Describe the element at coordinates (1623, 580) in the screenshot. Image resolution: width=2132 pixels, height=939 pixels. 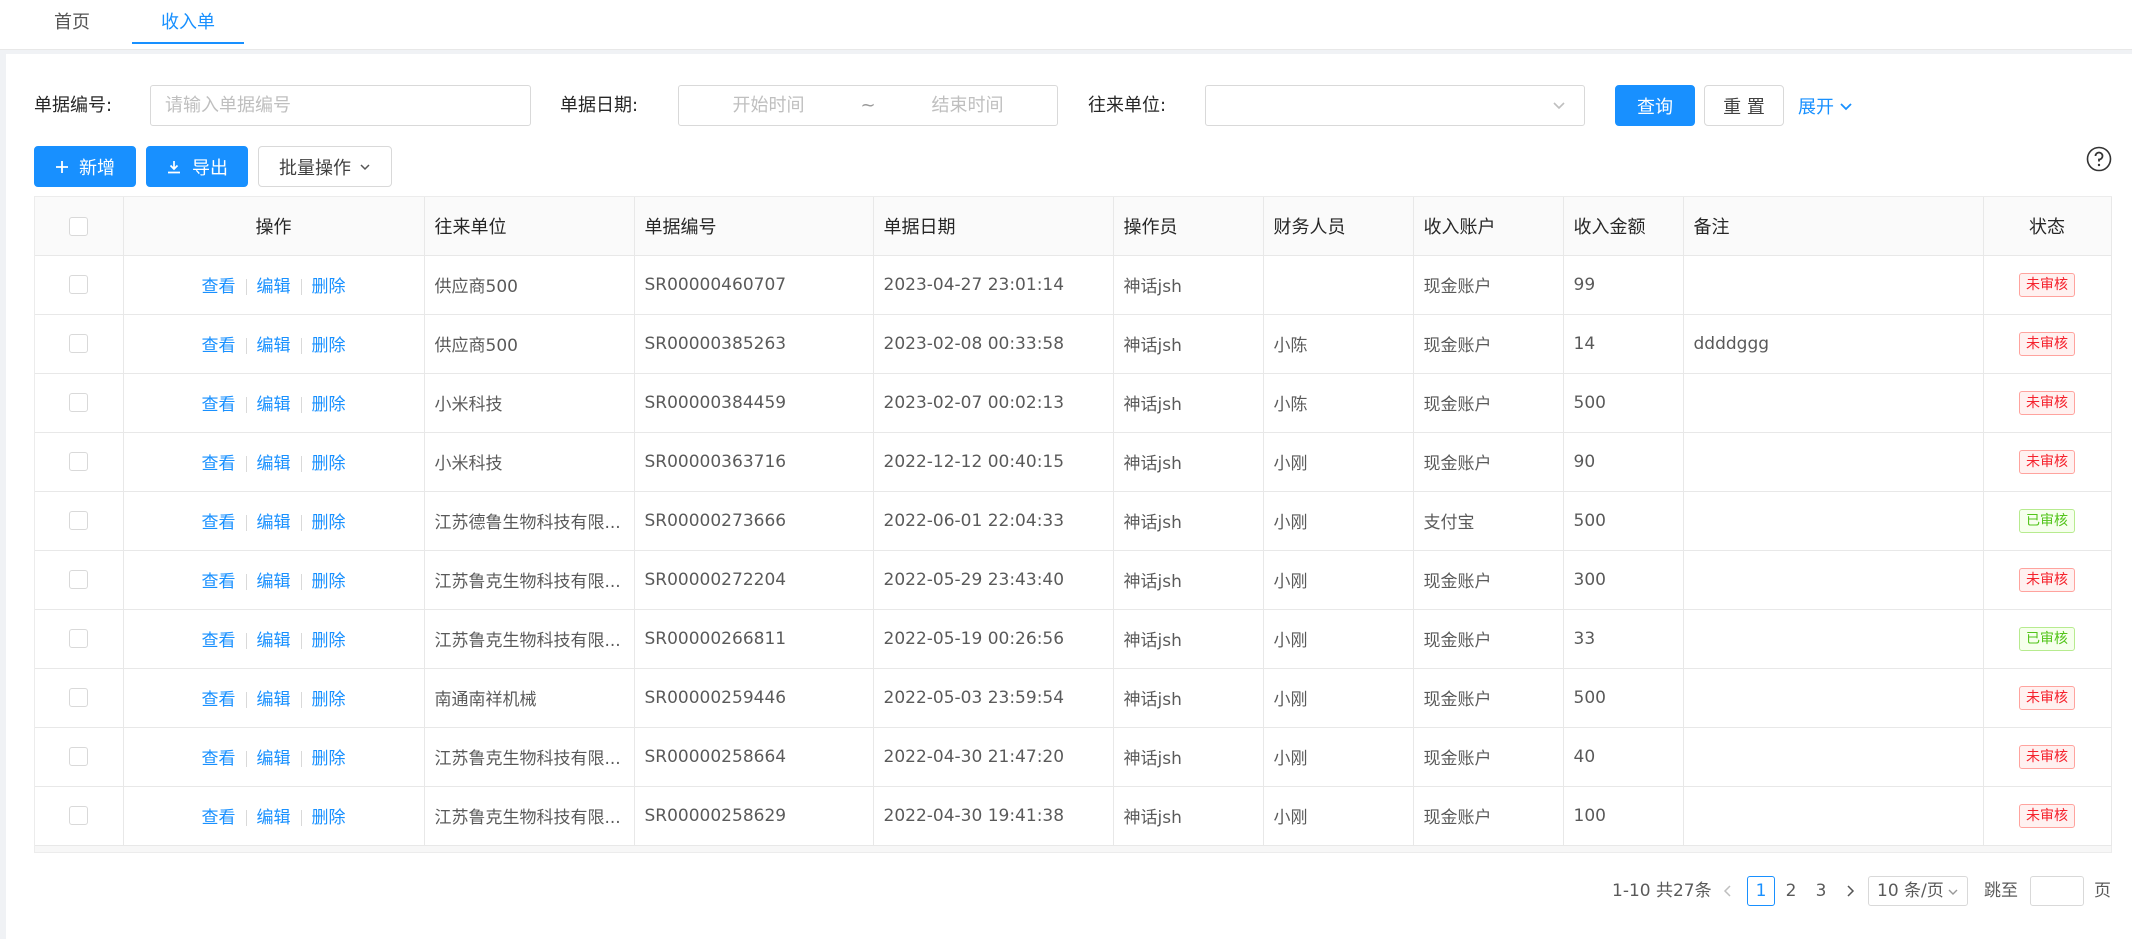
I see `cell-amount: 300` at that location.